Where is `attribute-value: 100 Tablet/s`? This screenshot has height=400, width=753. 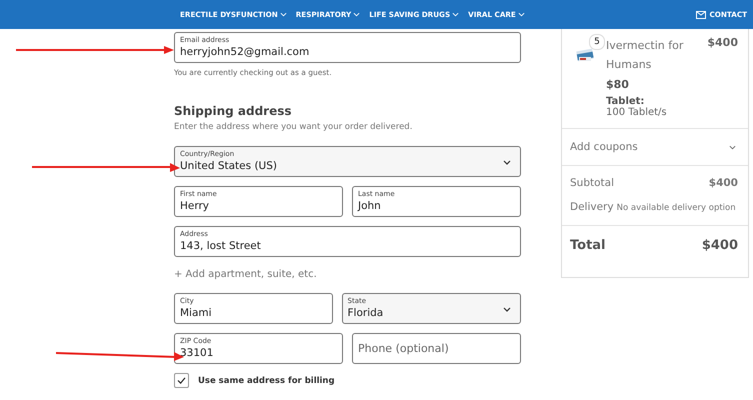
attribute-value: 100 Tablet/s is located at coordinates (637, 112).